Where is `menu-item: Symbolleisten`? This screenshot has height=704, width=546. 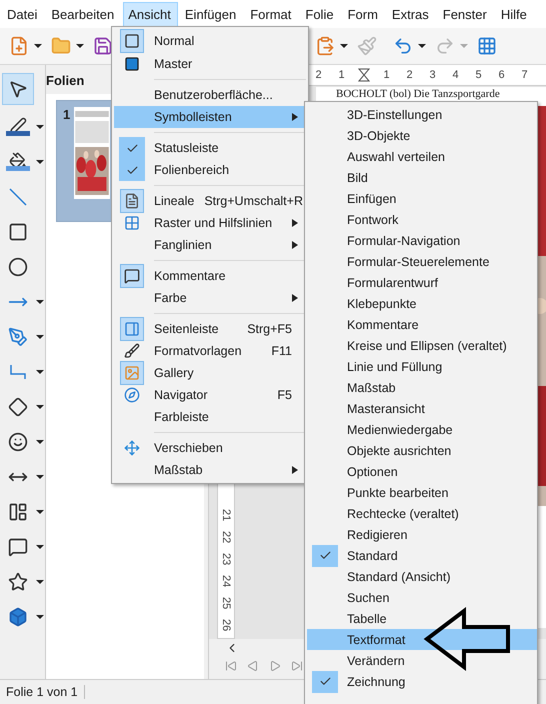
menu-item: Symbolleisten is located at coordinates (210, 117).